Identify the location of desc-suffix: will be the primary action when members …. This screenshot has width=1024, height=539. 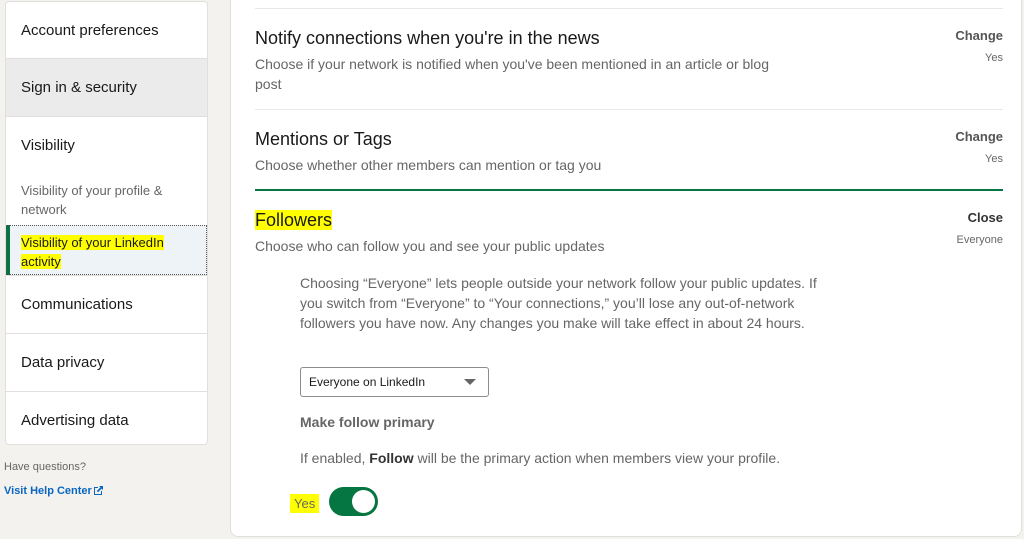
(597, 458).